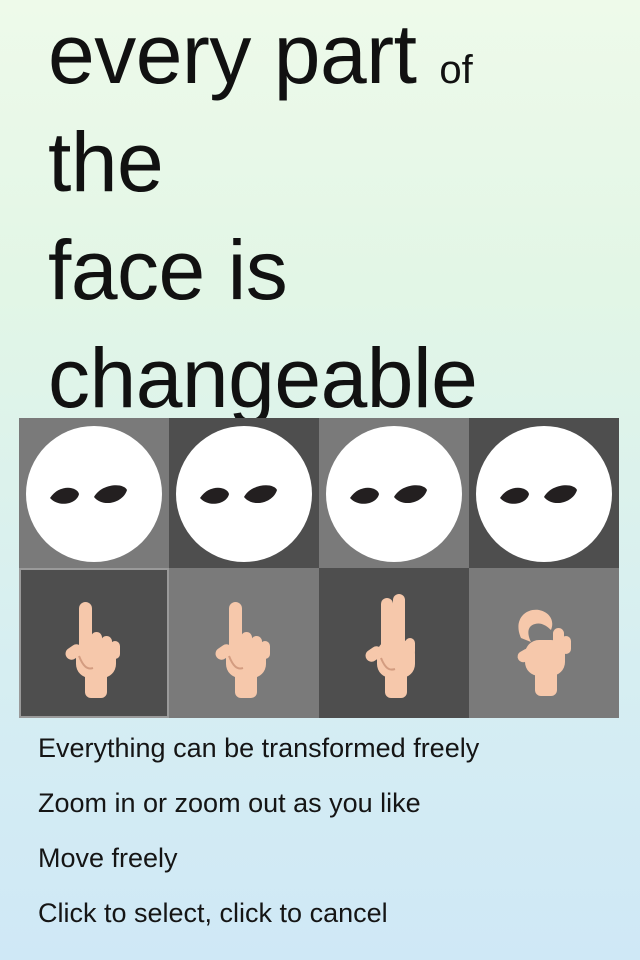 Image resolution: width=640 pixels, height=960 pixels. Describe the element at coordinates (106, 162) in the screenshot. I see `headline-line-2: the` at that location.